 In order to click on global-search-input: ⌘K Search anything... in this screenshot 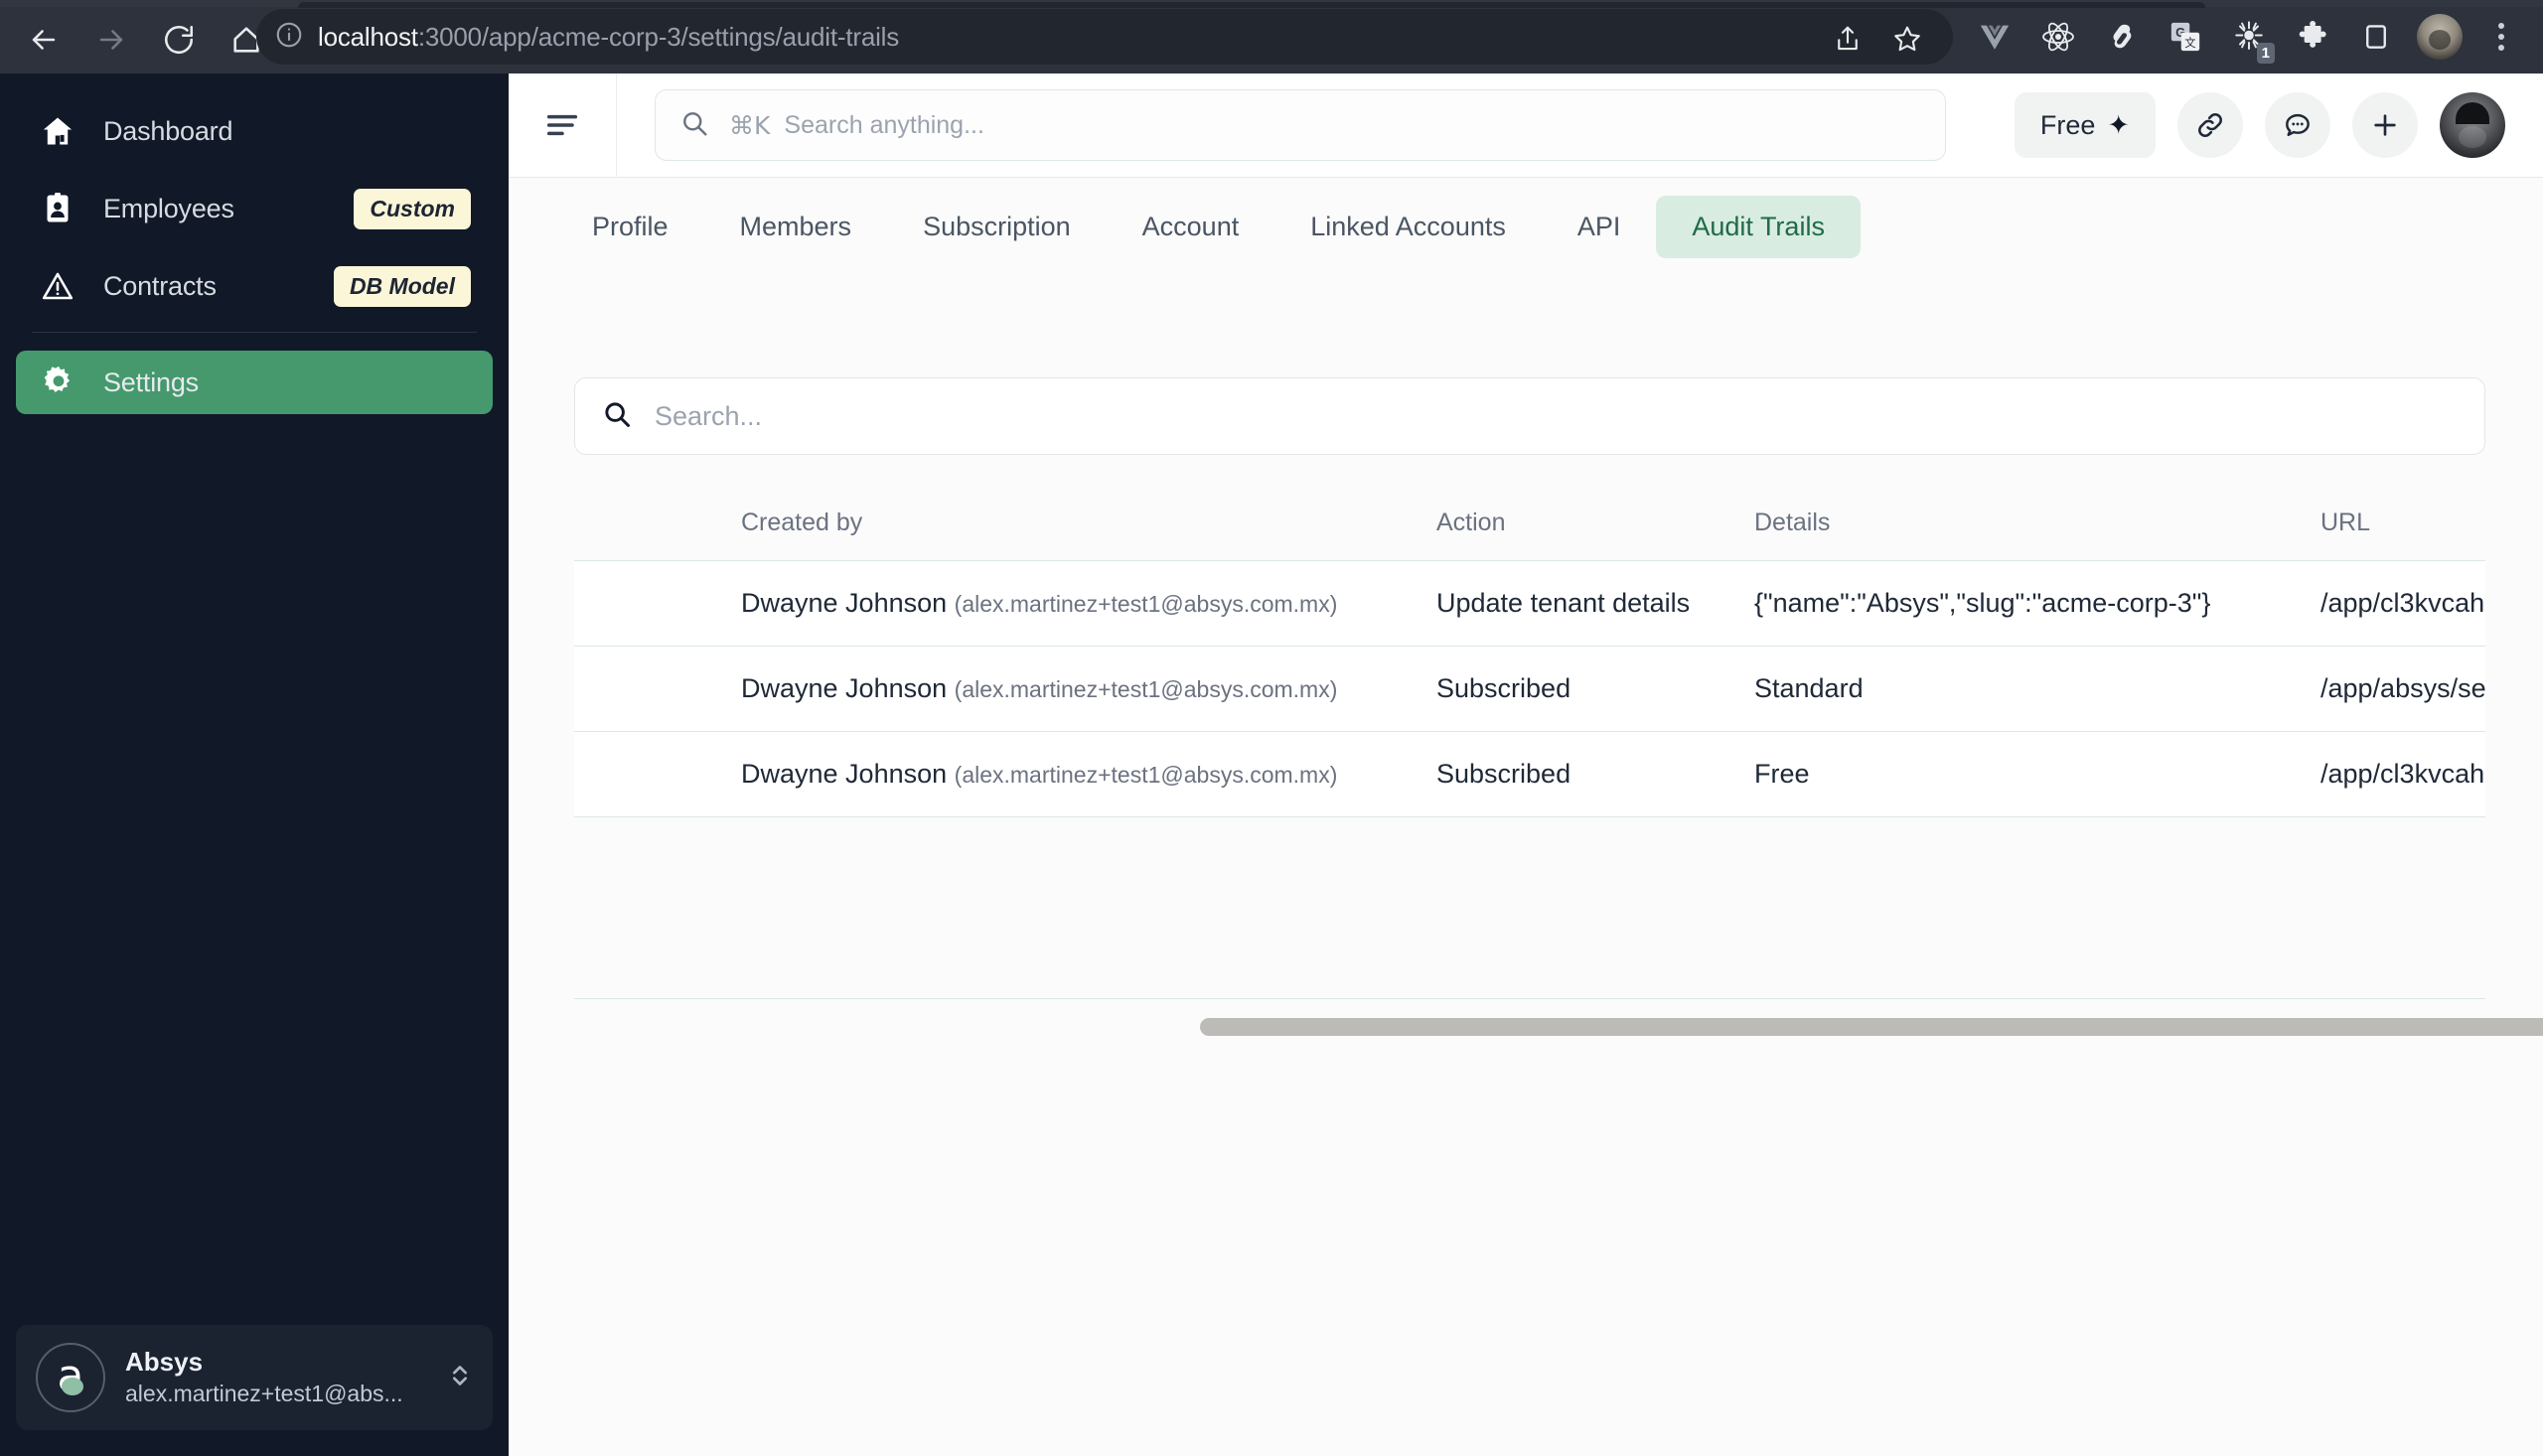, I will do `click(1300, 125)`.